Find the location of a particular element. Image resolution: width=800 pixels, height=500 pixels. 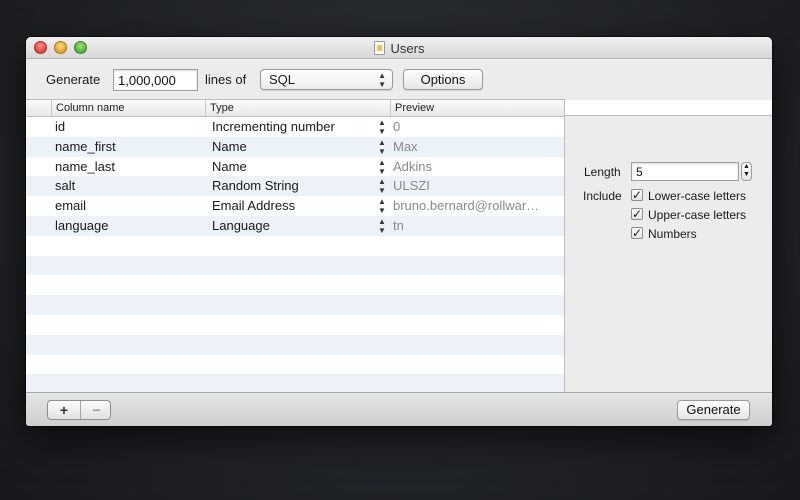

panel-header-strip is located at coordinates (668, 108).